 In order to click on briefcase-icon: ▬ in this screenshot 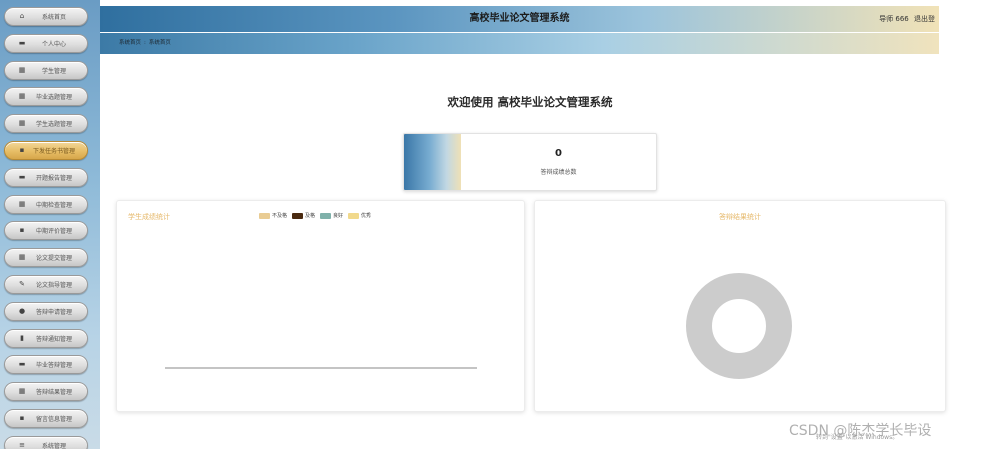, I will do `click(22, 364)`.